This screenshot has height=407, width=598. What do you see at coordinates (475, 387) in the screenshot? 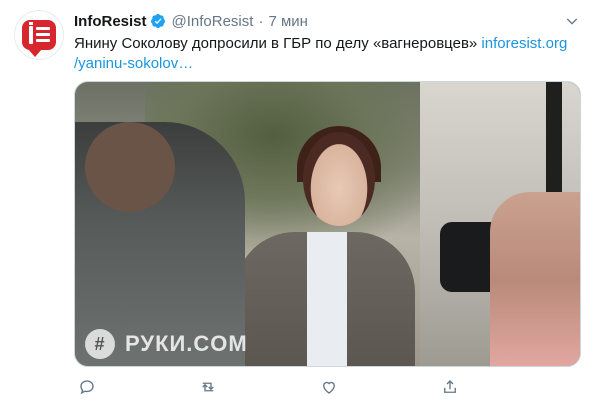
I see `share-button` at bounding box center [475, 387].